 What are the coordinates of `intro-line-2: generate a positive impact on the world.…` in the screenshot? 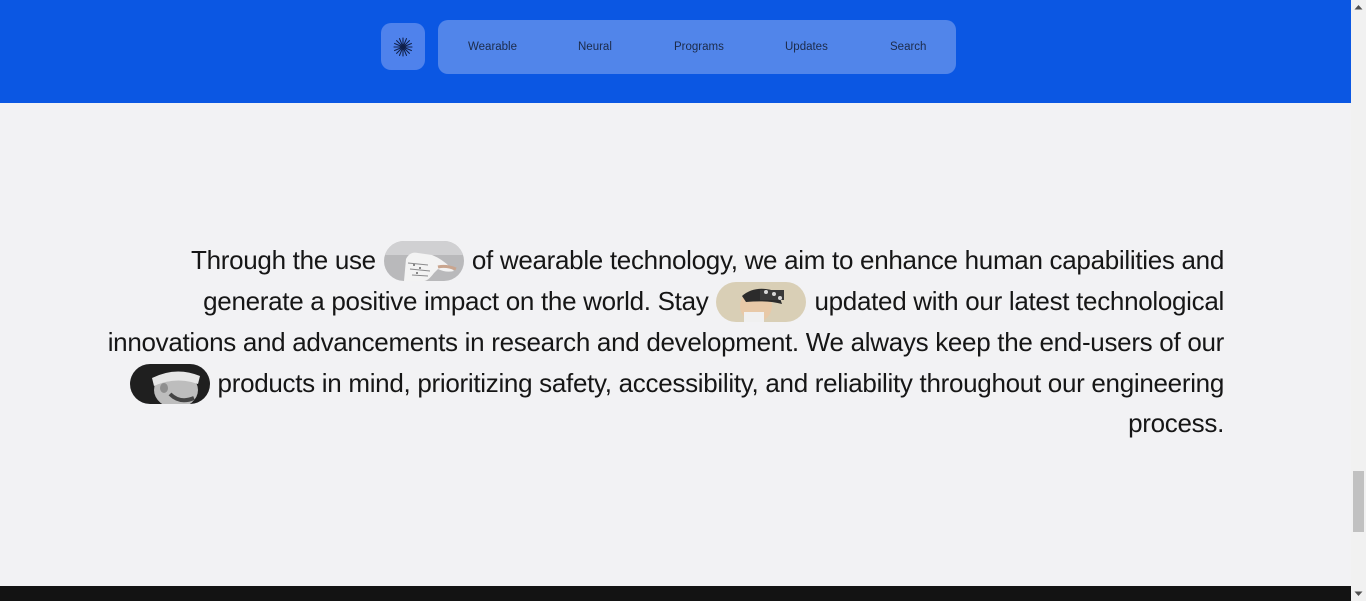 It's located at (713, 301).